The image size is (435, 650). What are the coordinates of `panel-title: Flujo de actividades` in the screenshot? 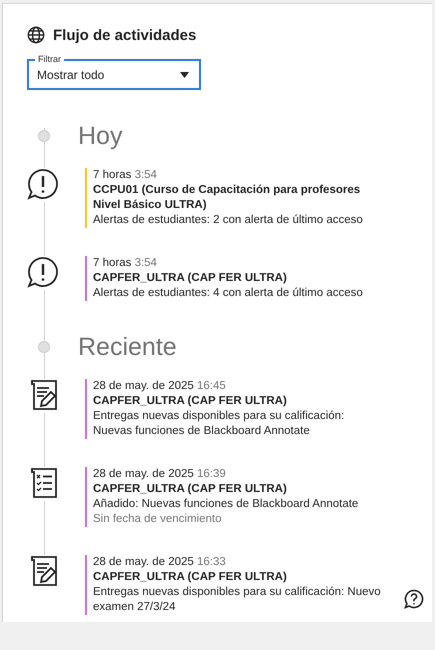 It's located at (124, 35).